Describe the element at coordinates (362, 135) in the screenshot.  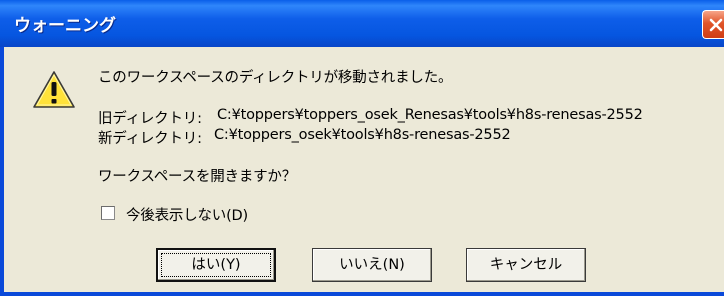
I see `new-directory-path: C:¥toppers_osek¥tools¥h8s-renesas-2552` at that location.